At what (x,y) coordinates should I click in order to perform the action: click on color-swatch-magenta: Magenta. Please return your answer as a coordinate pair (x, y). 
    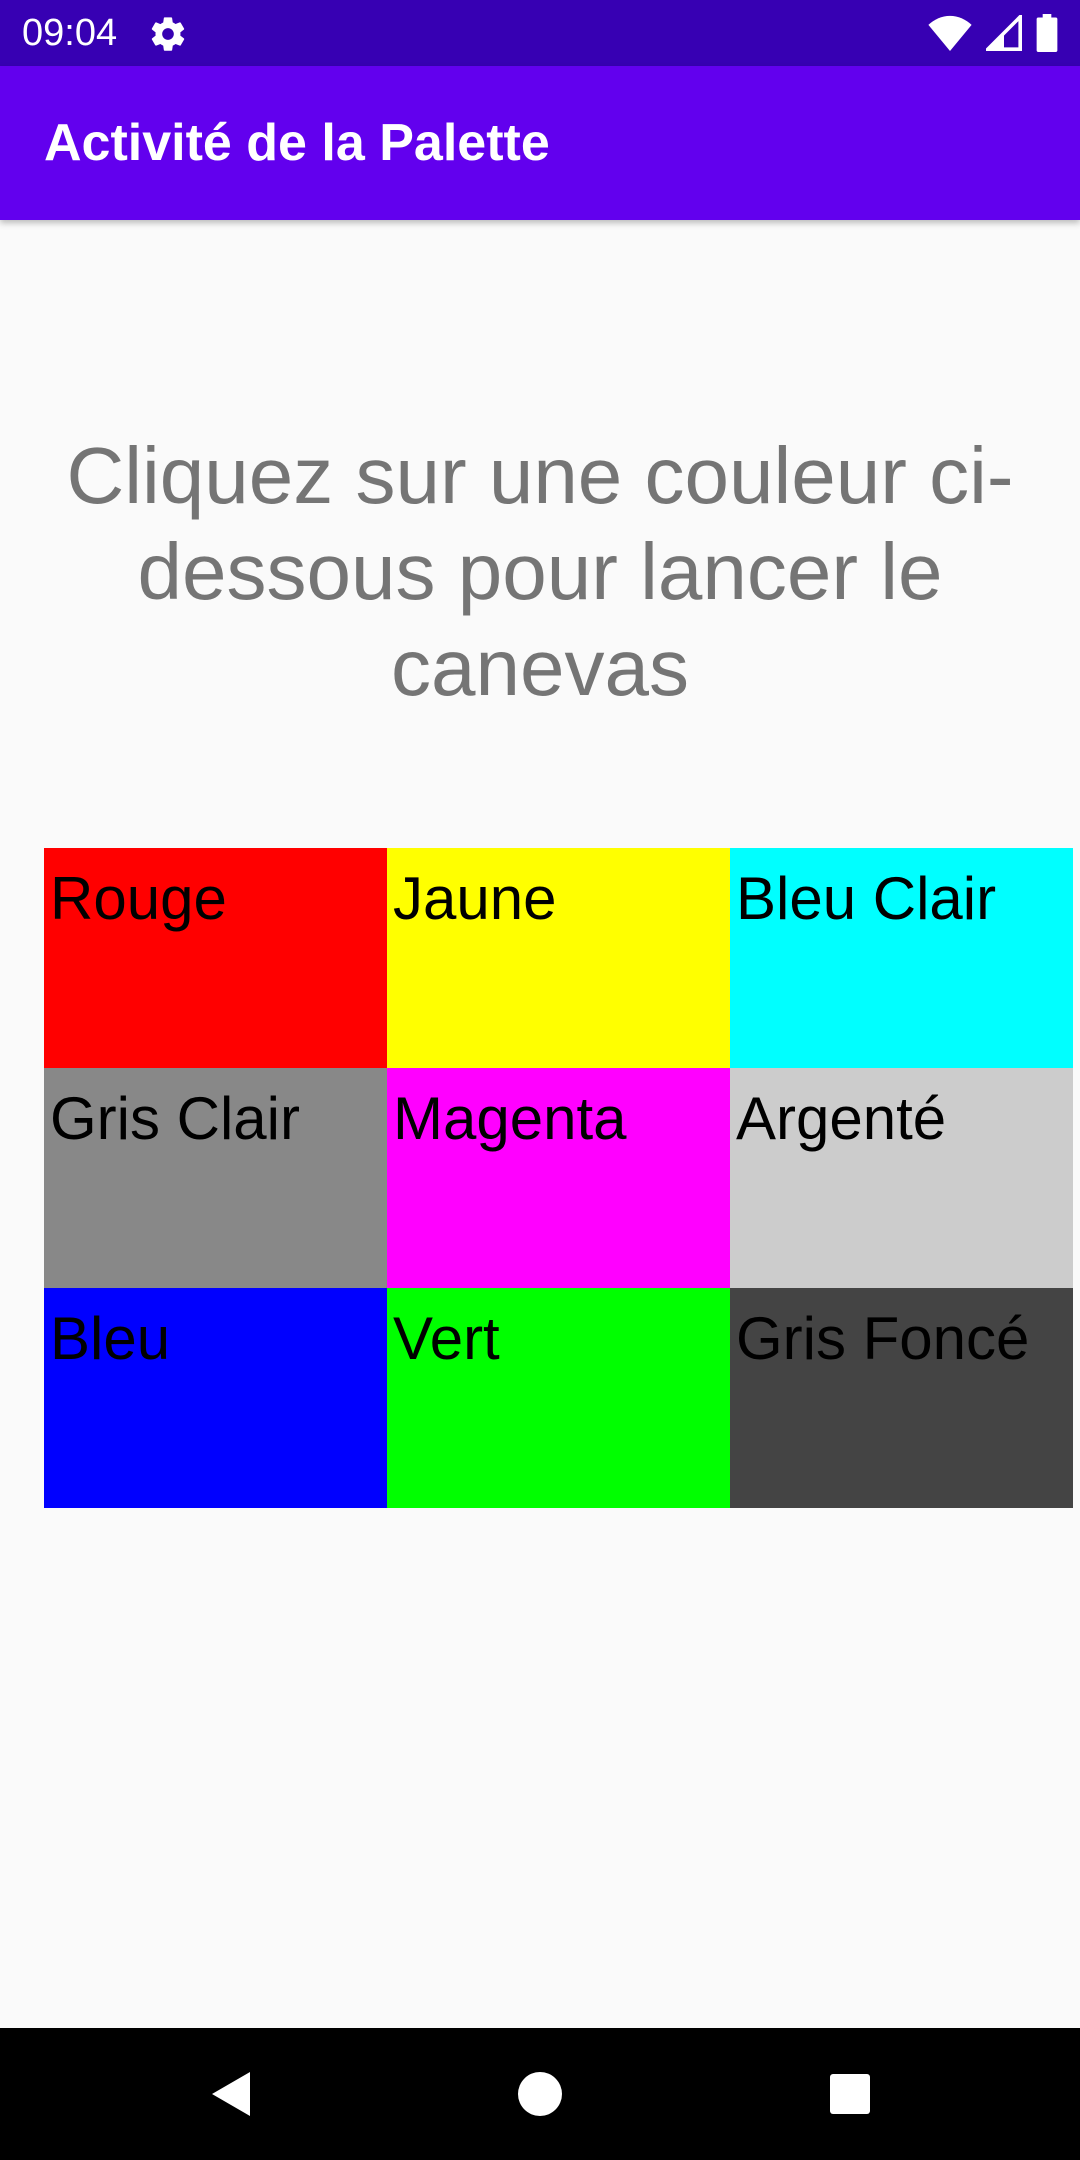
    Looking at the image, I should click on (558, 1178).